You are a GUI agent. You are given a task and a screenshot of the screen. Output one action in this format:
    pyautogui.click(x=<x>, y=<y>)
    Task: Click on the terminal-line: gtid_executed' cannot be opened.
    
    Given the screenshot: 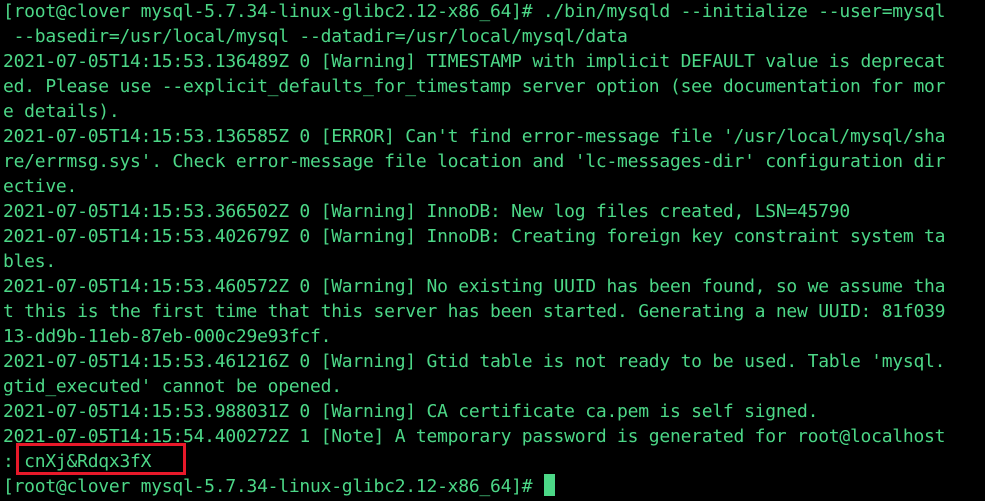 What is the action you would take?
    pyautogui.click(x=172, y=386)
    